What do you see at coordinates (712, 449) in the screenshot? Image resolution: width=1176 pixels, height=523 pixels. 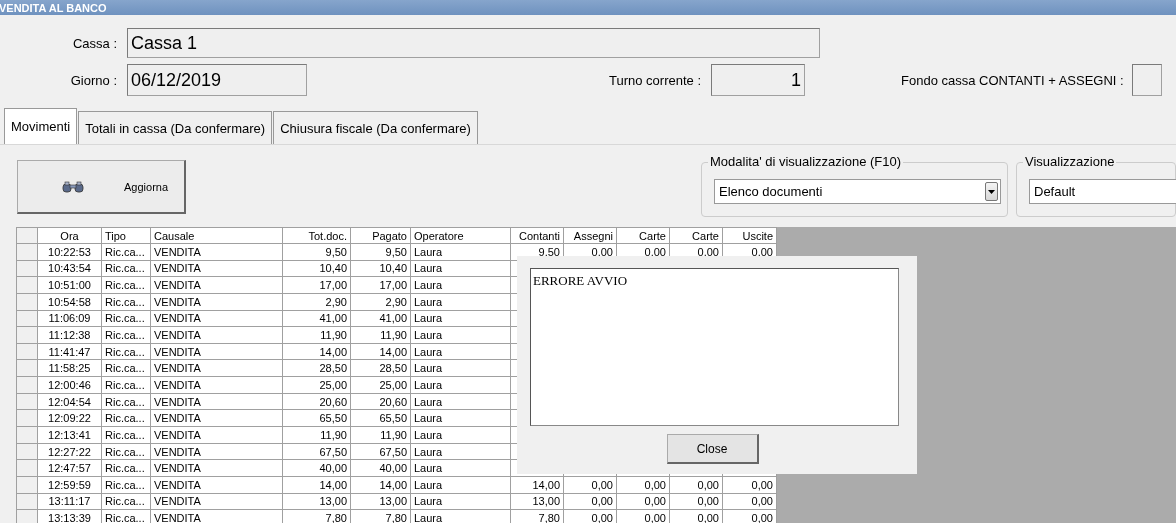 I see `close-button: Close` at bounding box center [712, 449].